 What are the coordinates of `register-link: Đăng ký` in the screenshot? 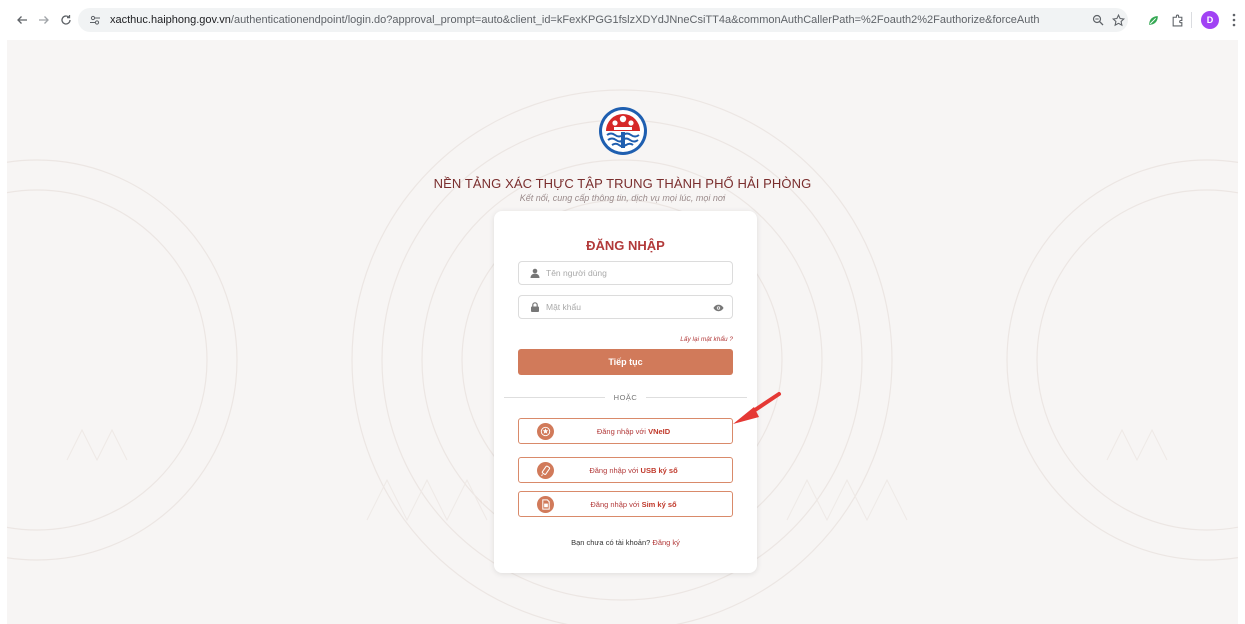 It's located at (666, 542).